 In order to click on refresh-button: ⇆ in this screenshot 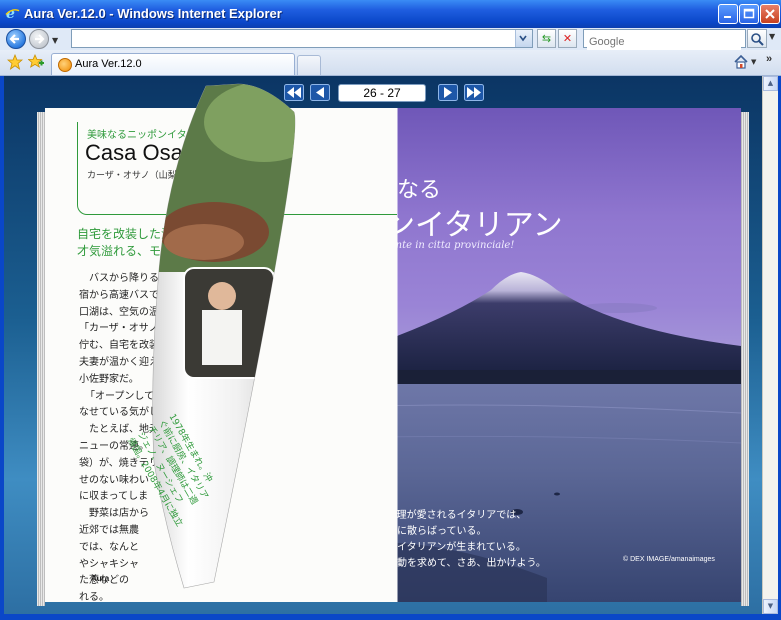, I will do `click(546, 38)`.